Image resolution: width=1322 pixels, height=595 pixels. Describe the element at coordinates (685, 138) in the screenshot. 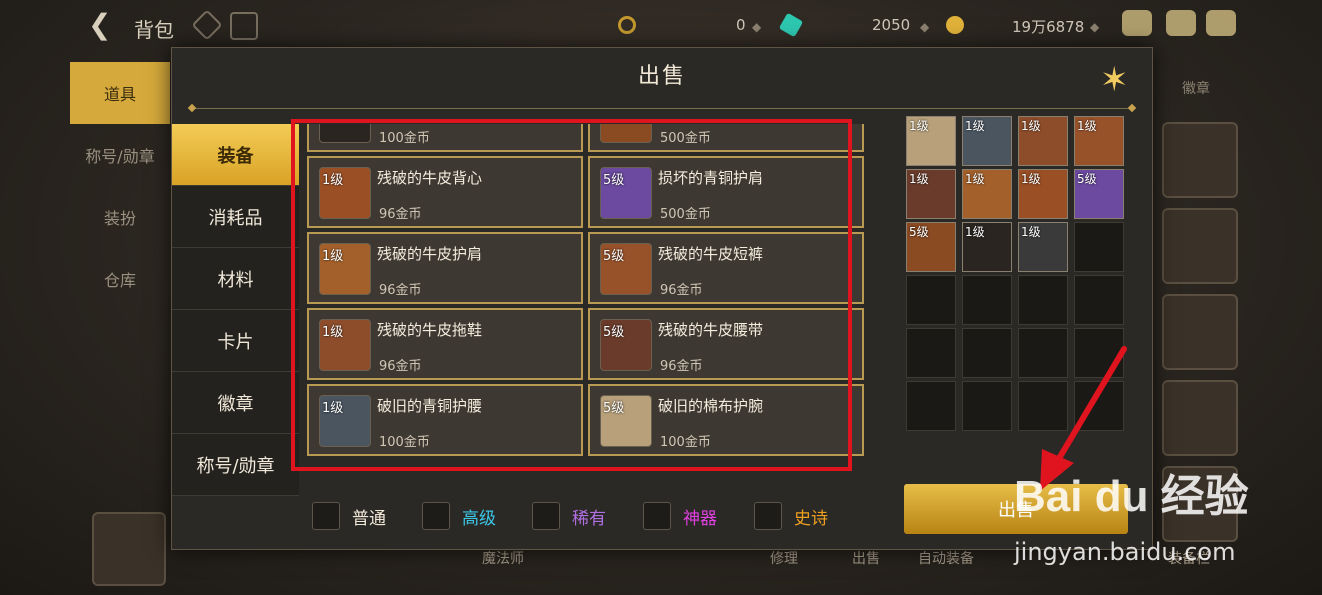

I see `item-price: 500金币` at that location.